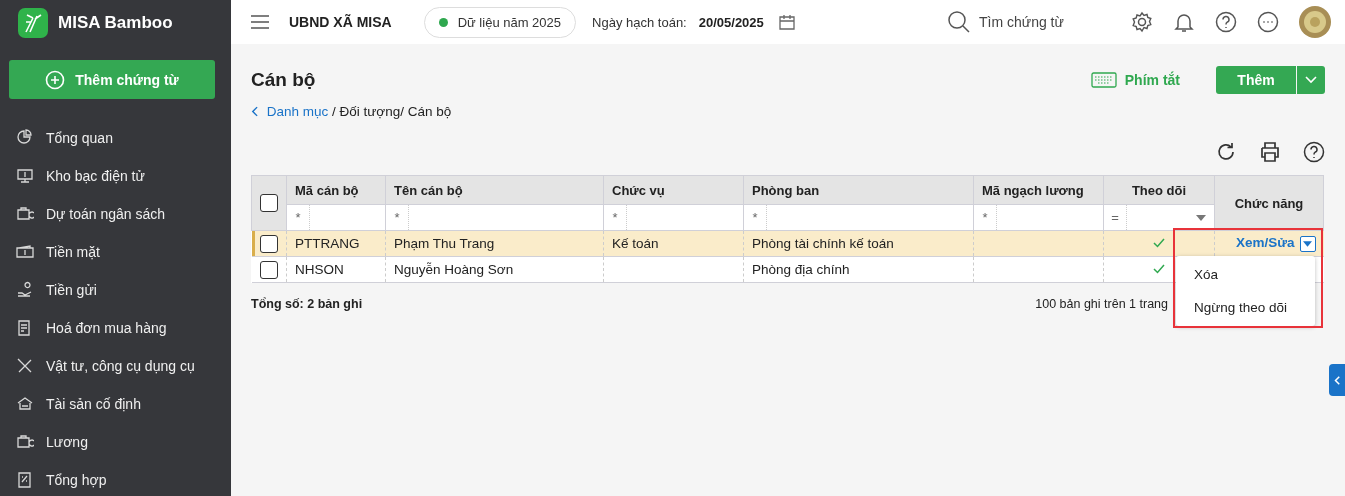  Describe the element at coordinates (494, 190) in the screenshot. I see `column-header: Tên cán bộ` at that location.